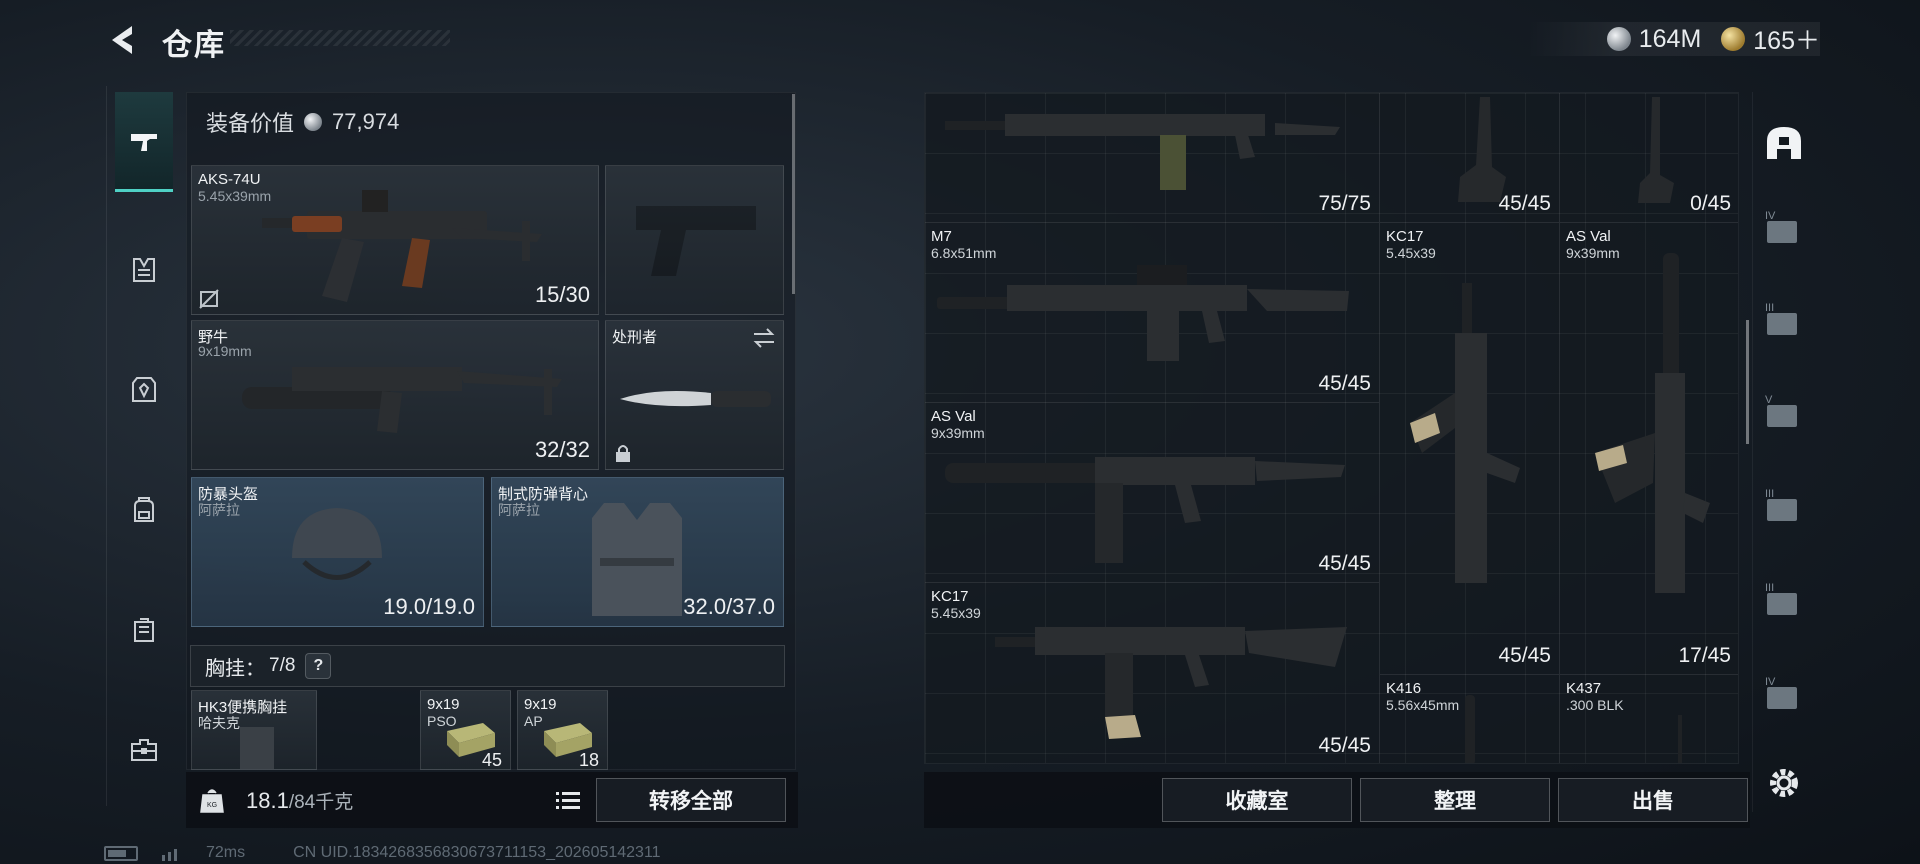 The height and width of the screenshot is (864, 1920). I want to click on body-armor-image, so click(637, 559).